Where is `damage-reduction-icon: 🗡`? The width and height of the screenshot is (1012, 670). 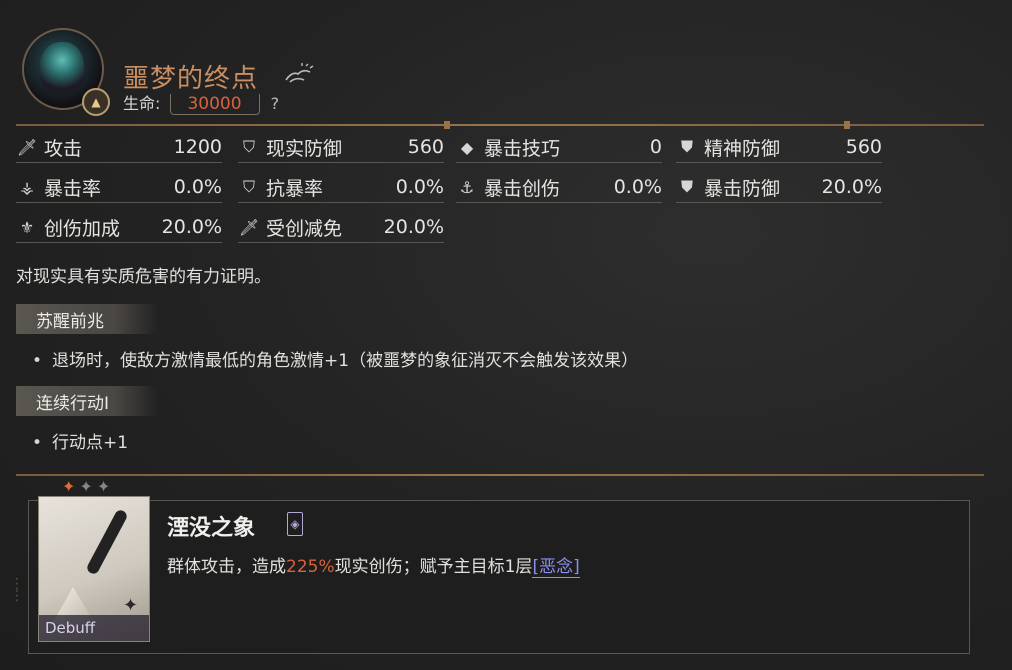
damage-reduction-icon: 🗡 is located at coordinates (249, 227).